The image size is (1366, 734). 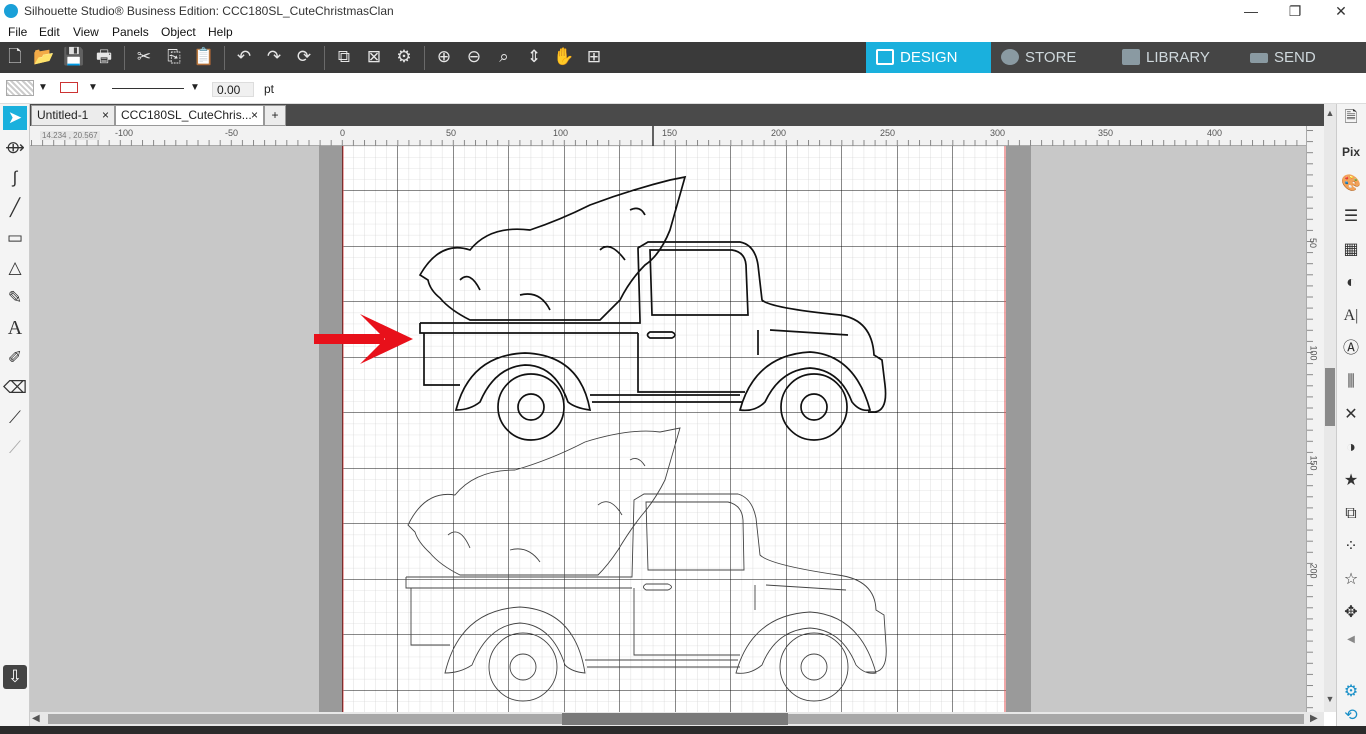 What do you see at coordinates (1351, 118) in the screenshot?
I see `page-setup-icon: 🗎` at bounding box center [1351, 118].